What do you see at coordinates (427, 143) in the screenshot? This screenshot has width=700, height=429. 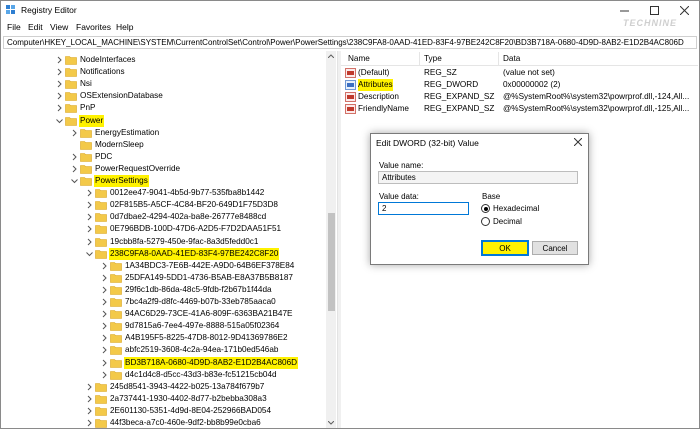 I see `dialog-title: Edit DWORD (32-bit) Value` at bounding box center [427, 143].